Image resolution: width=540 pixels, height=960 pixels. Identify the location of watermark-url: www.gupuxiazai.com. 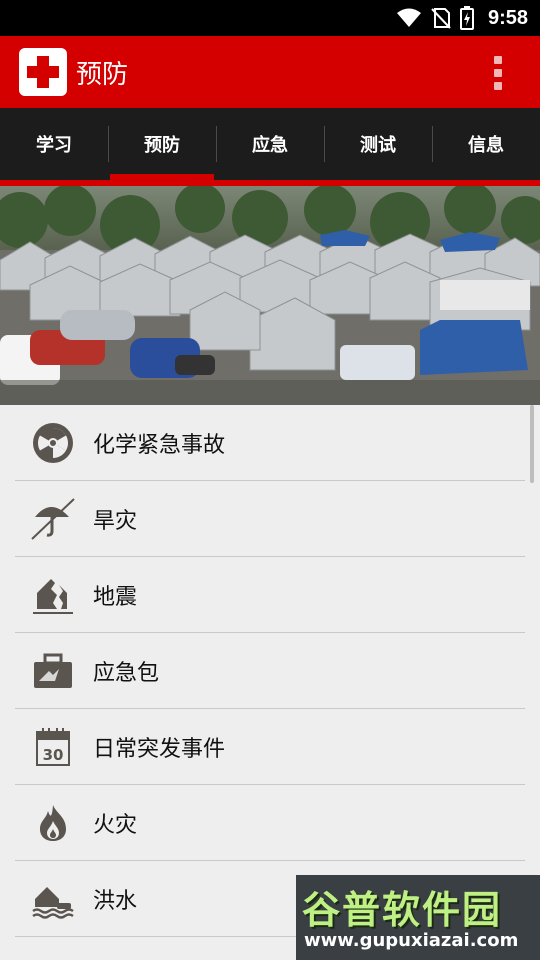
(411, 940).